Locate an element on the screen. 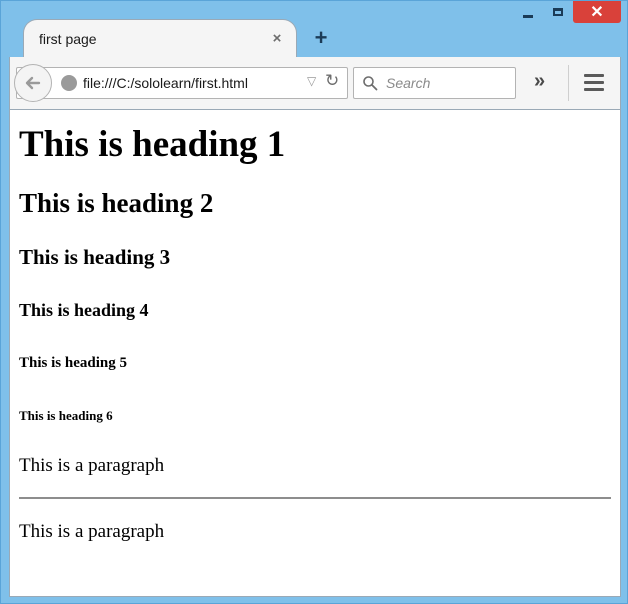 This screenshot has height=604, width=628. heading-6: This is heading 6 is located at coordinates (66, 415).